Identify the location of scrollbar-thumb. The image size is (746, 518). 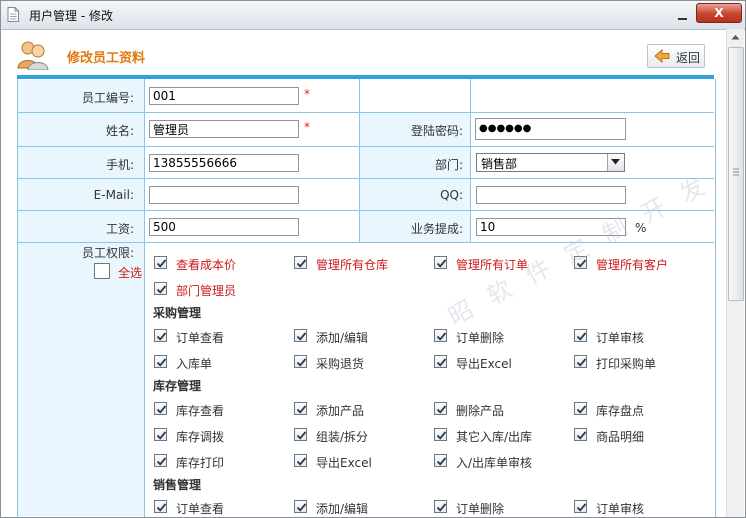
(736, 174).